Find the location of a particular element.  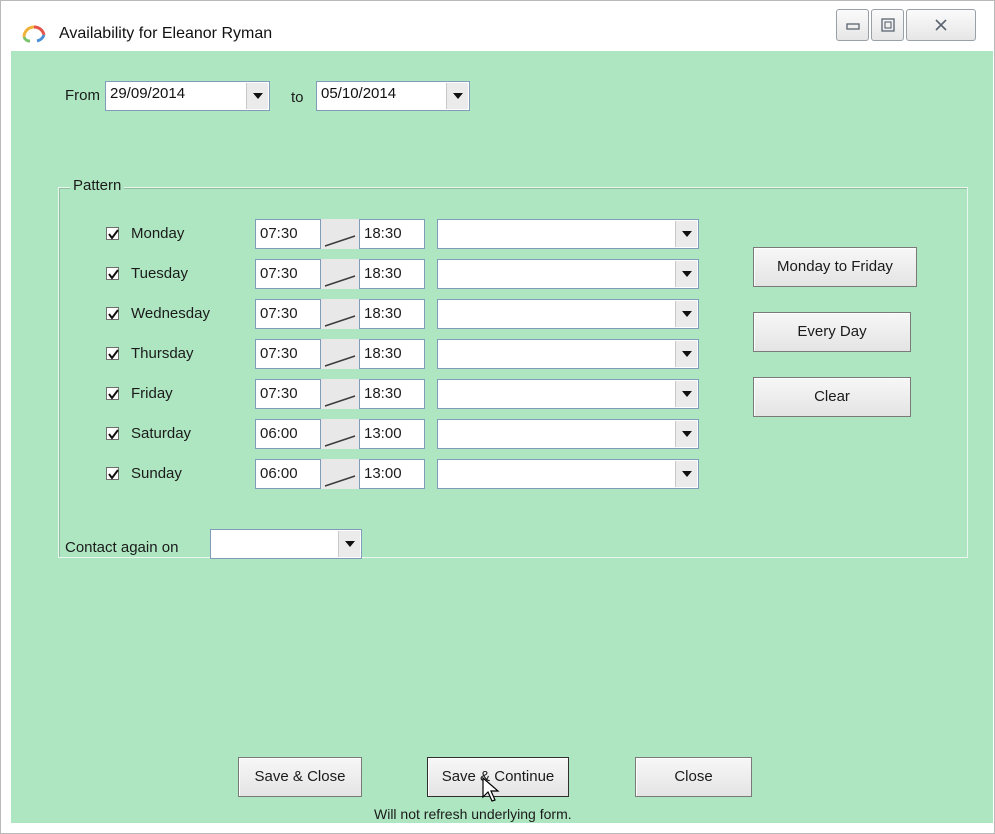

save-and-close-button: Save & Close is located at coordinates (300, 777).